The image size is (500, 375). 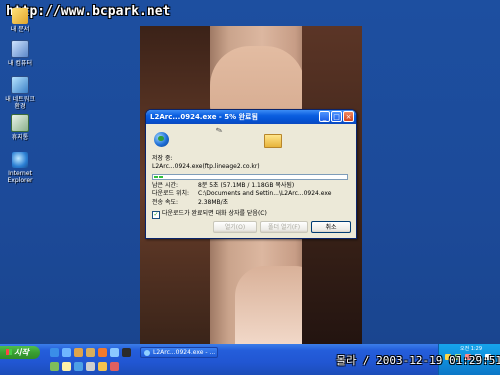 I want to click on close-on-complete-label: 다운로드가 완료되면 대화 상자를 닫음(C), so click(x=214, y=213).